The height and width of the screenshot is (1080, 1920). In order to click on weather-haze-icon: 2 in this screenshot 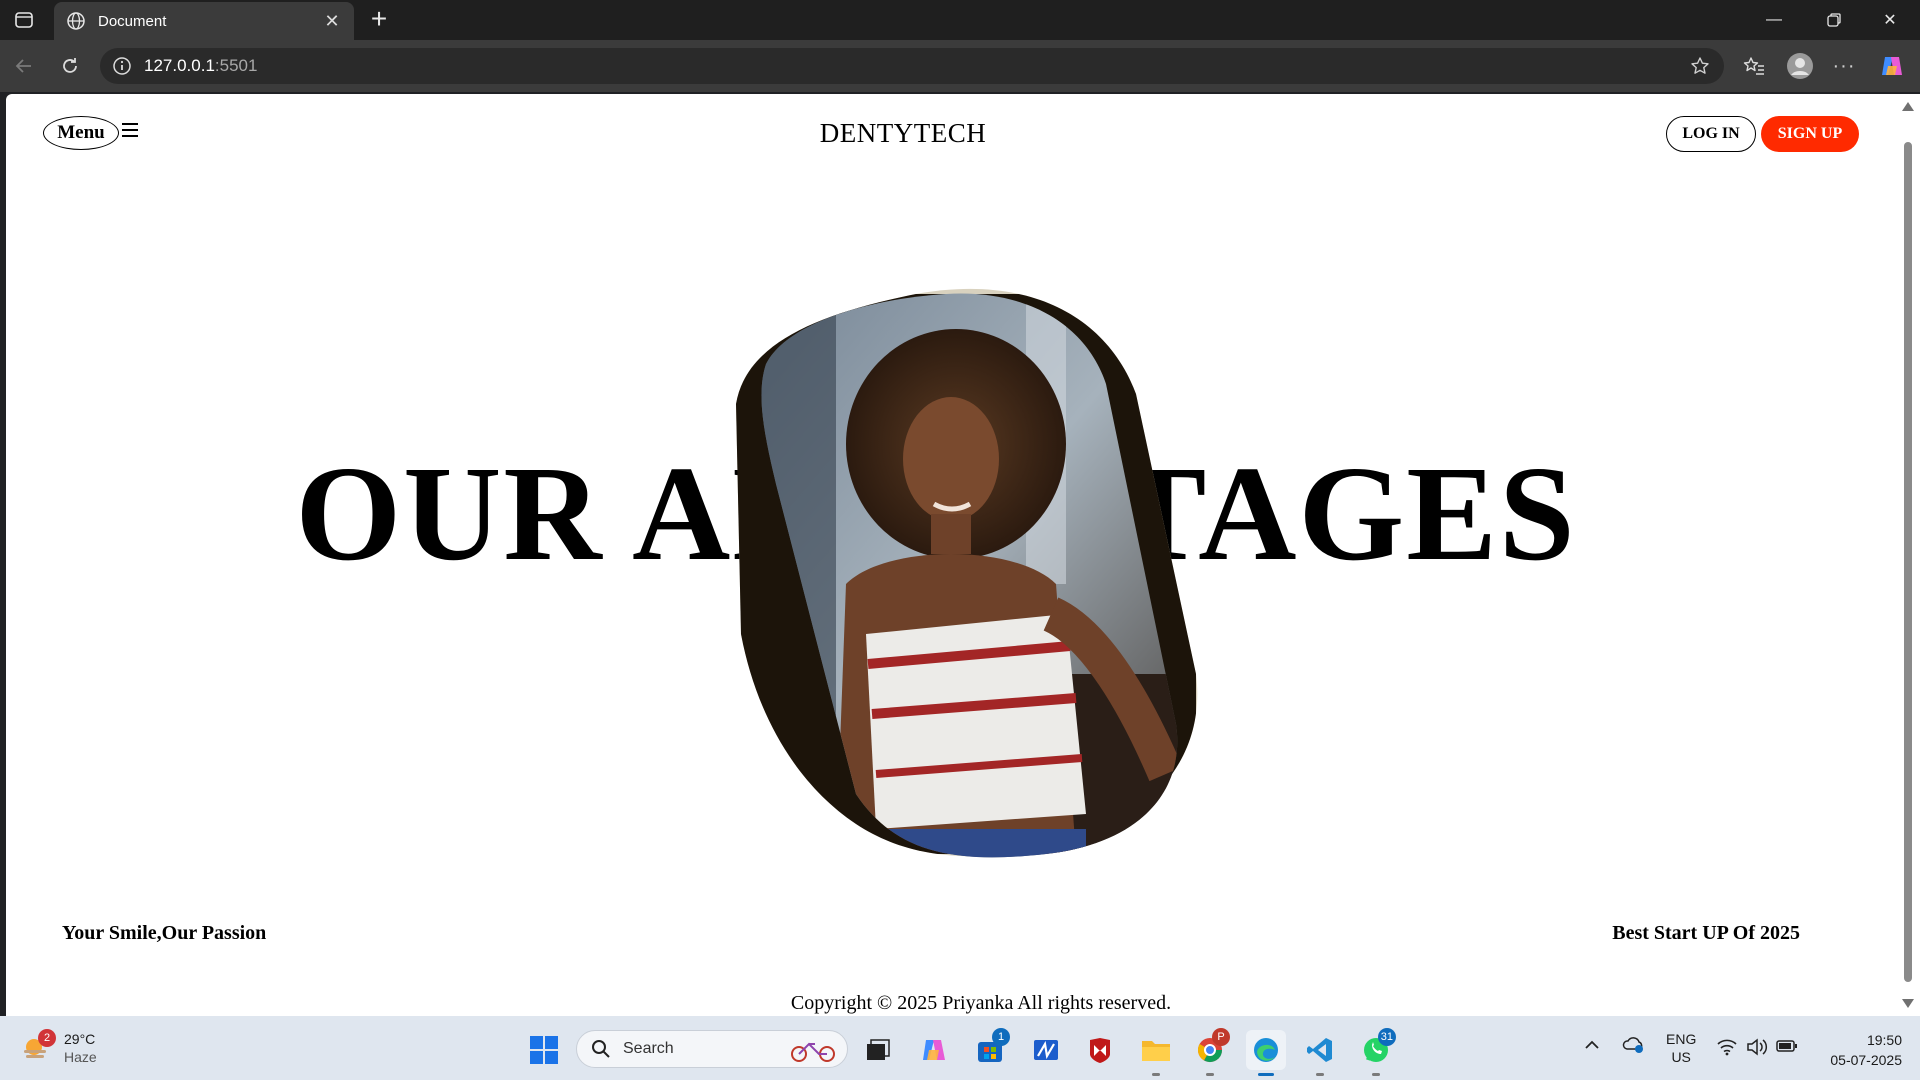, I will do `click(38, 1046)`.